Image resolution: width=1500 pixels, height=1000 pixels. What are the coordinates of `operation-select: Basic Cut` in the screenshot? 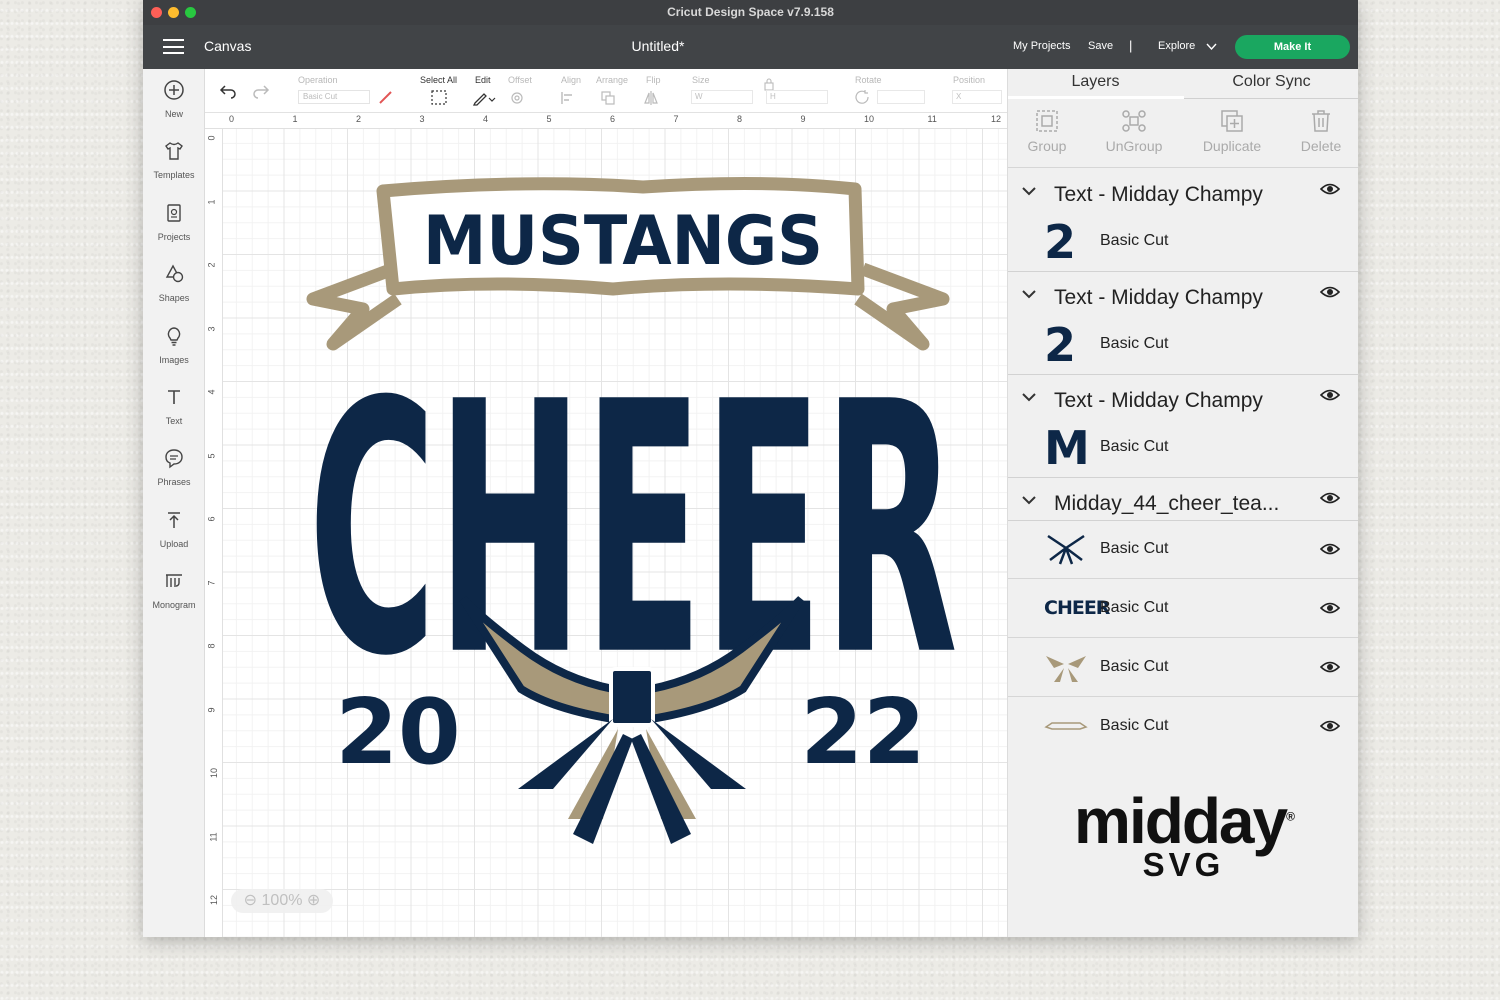 It's located at (334, 97).